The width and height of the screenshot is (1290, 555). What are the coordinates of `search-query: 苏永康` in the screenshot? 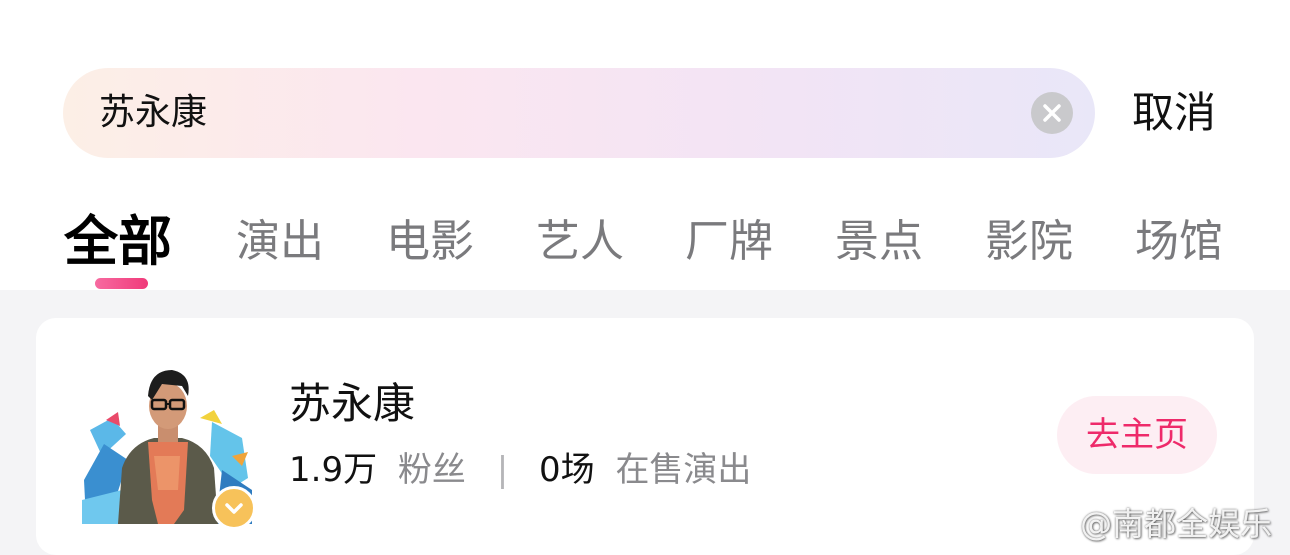 It's located at (153, 113).